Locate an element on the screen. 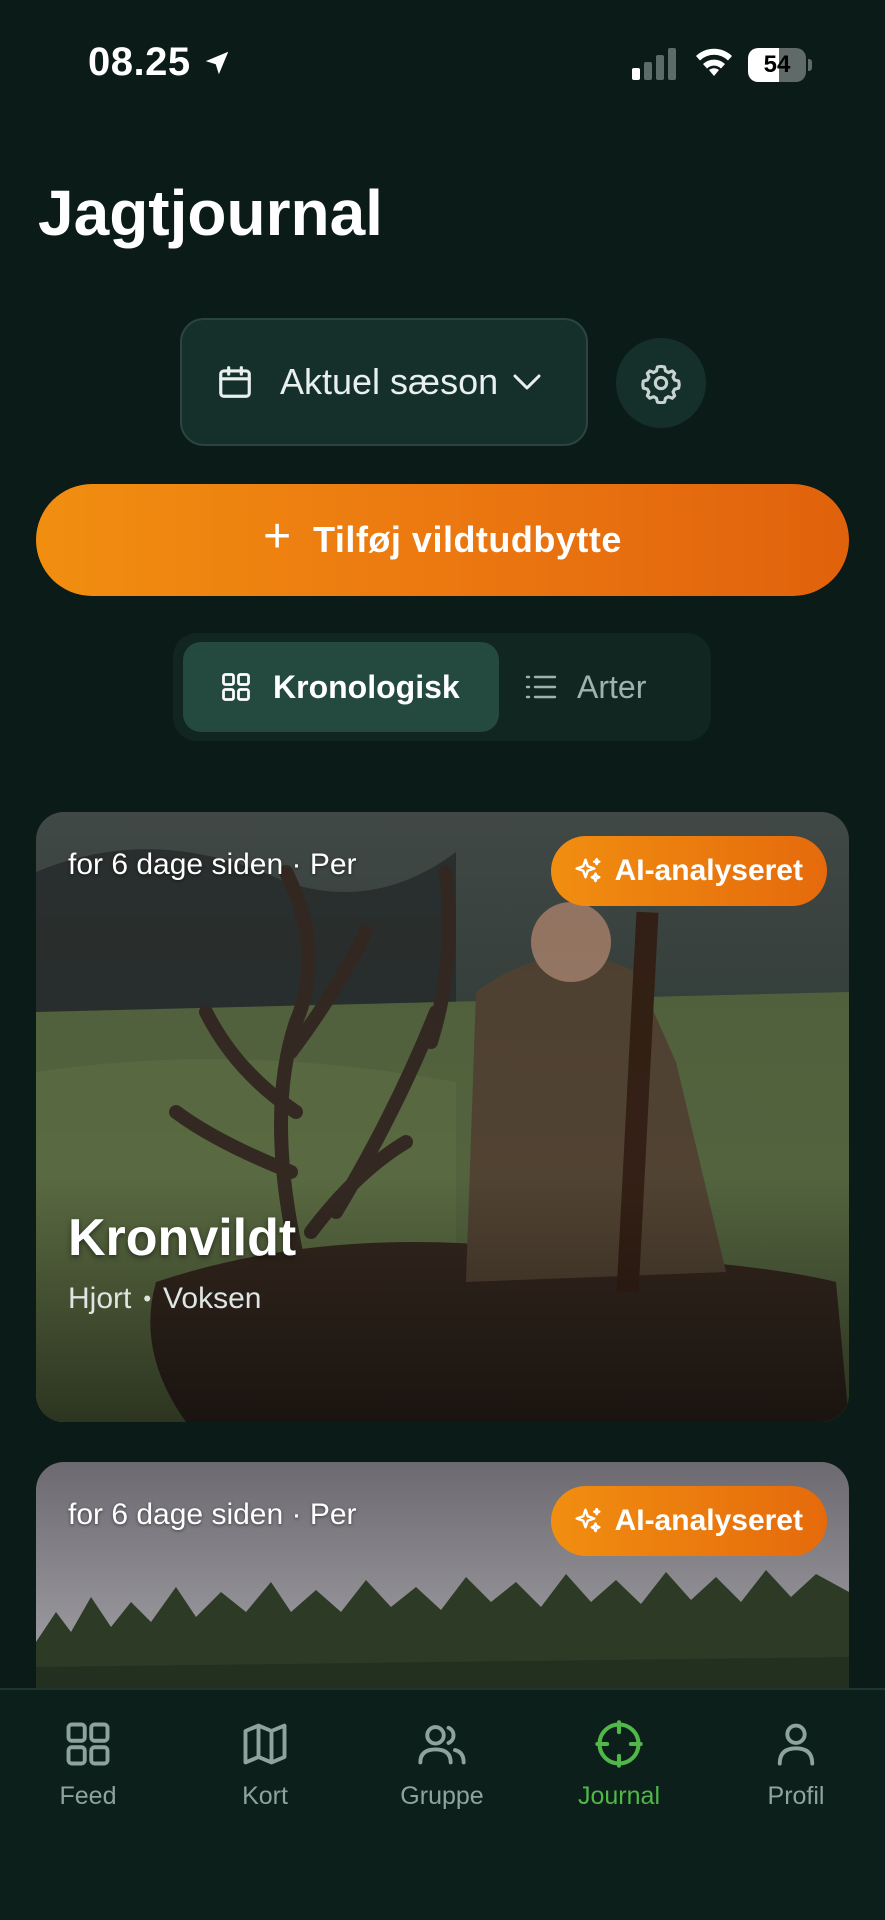 The image size is (885, 1920). status-bar: 08.25 54 is located at coordinates (442, 65).